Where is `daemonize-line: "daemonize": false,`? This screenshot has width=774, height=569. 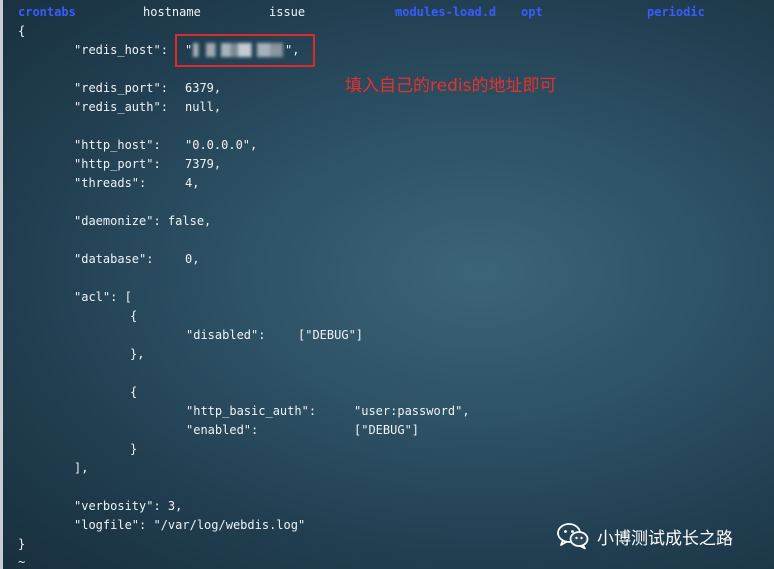
daemonize-line: "daemonize": false, is located at coordinates (143, 221).